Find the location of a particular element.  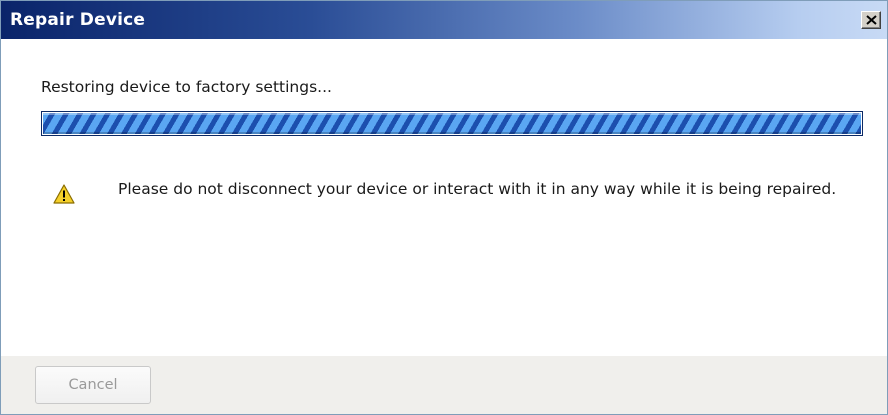

progress-bar-fill is located at coordinates (452, 123).